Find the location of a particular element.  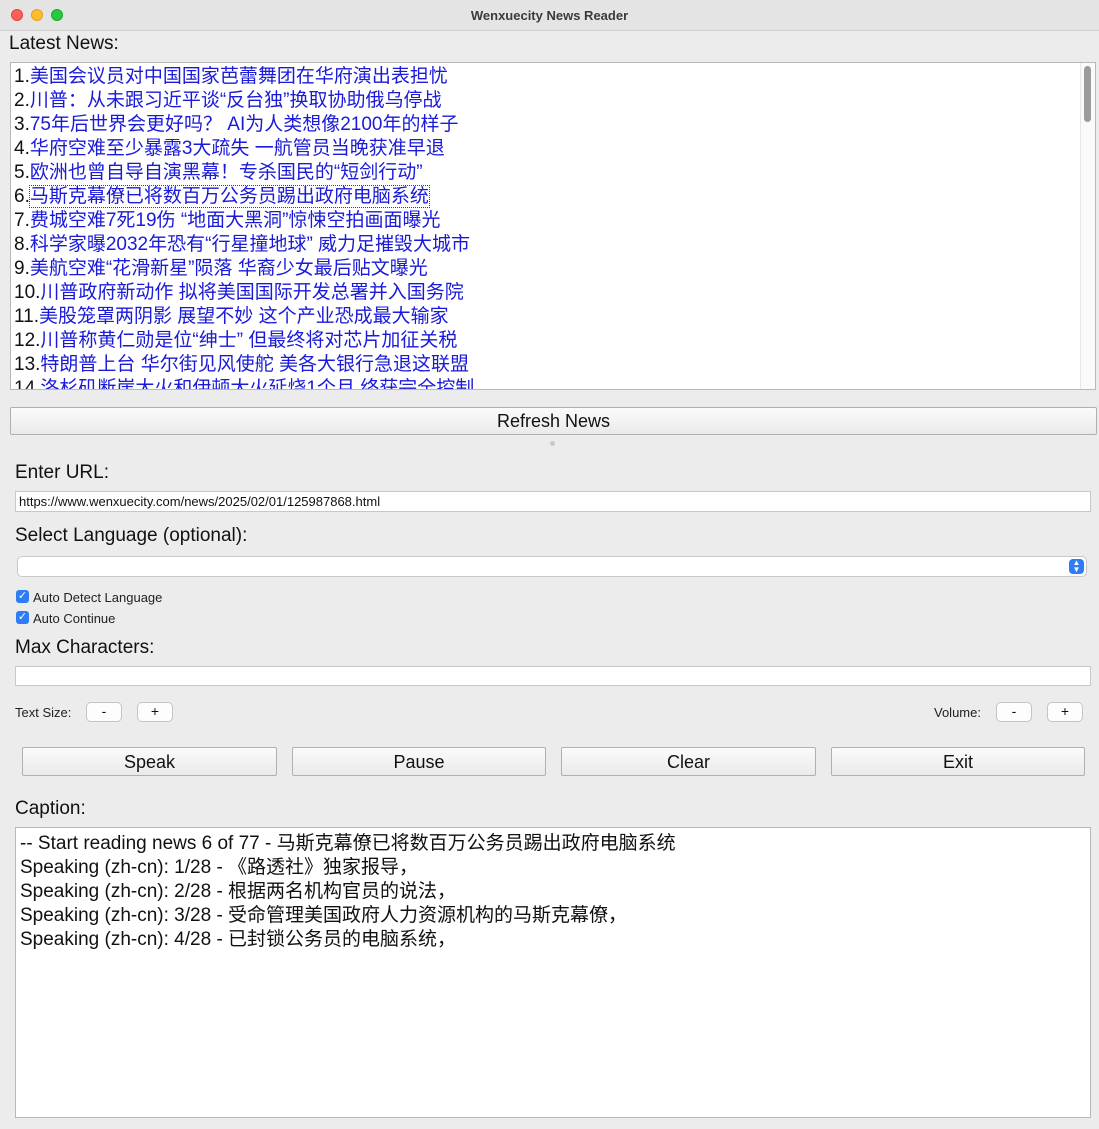

title-bar: Wenxuecity News Reader is located at coordinates (549, 15).